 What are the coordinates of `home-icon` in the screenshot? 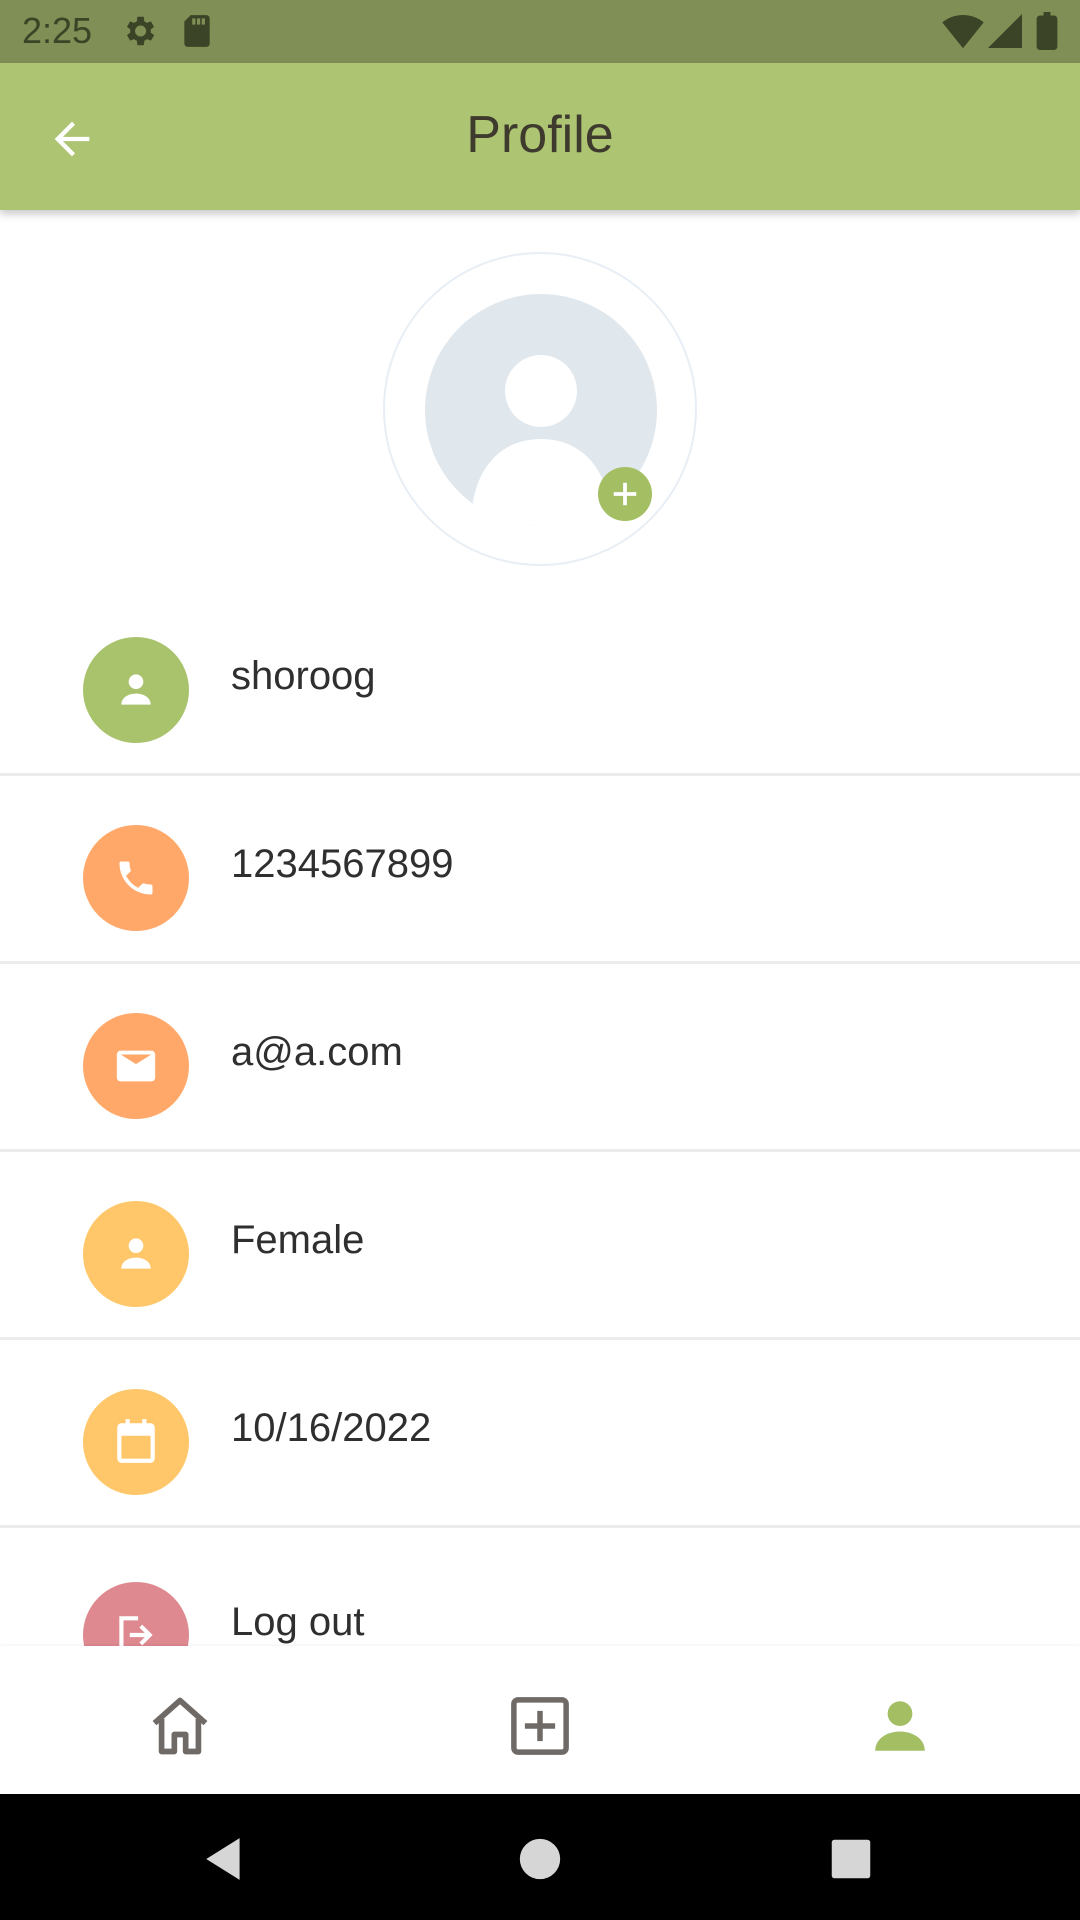 It's located at (180, 1726).